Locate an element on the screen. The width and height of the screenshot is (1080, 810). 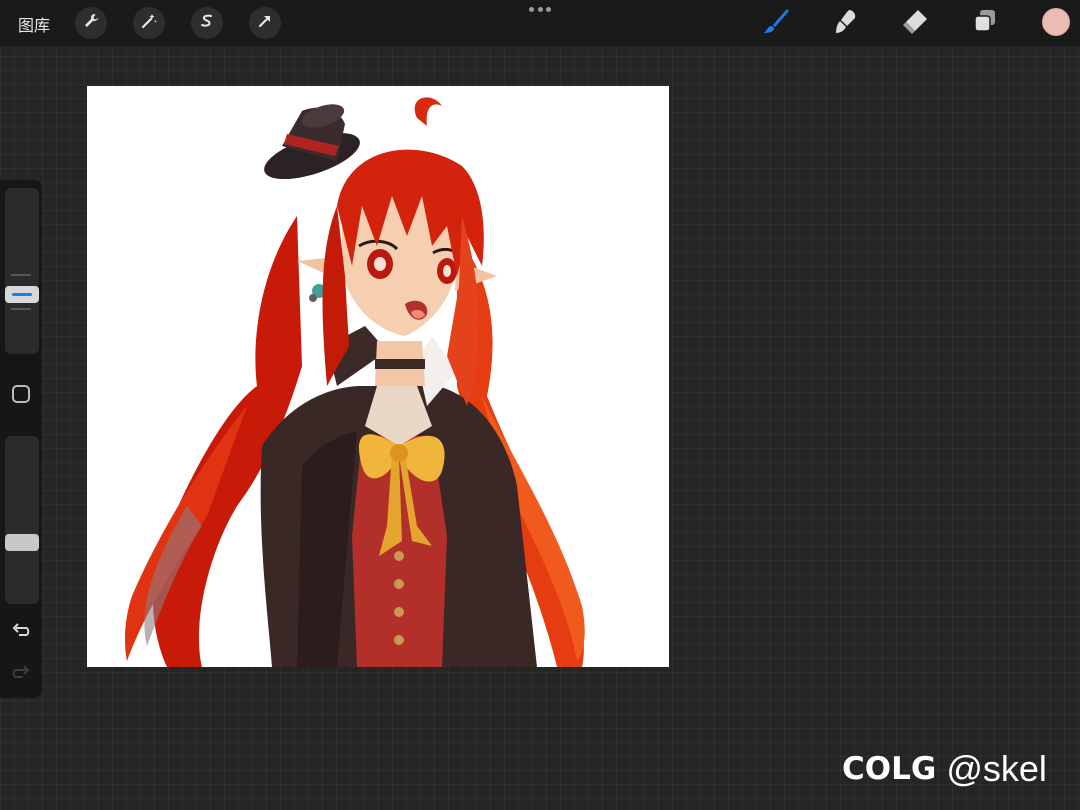
magic-wand-icon is located at coordinates (149, 23).